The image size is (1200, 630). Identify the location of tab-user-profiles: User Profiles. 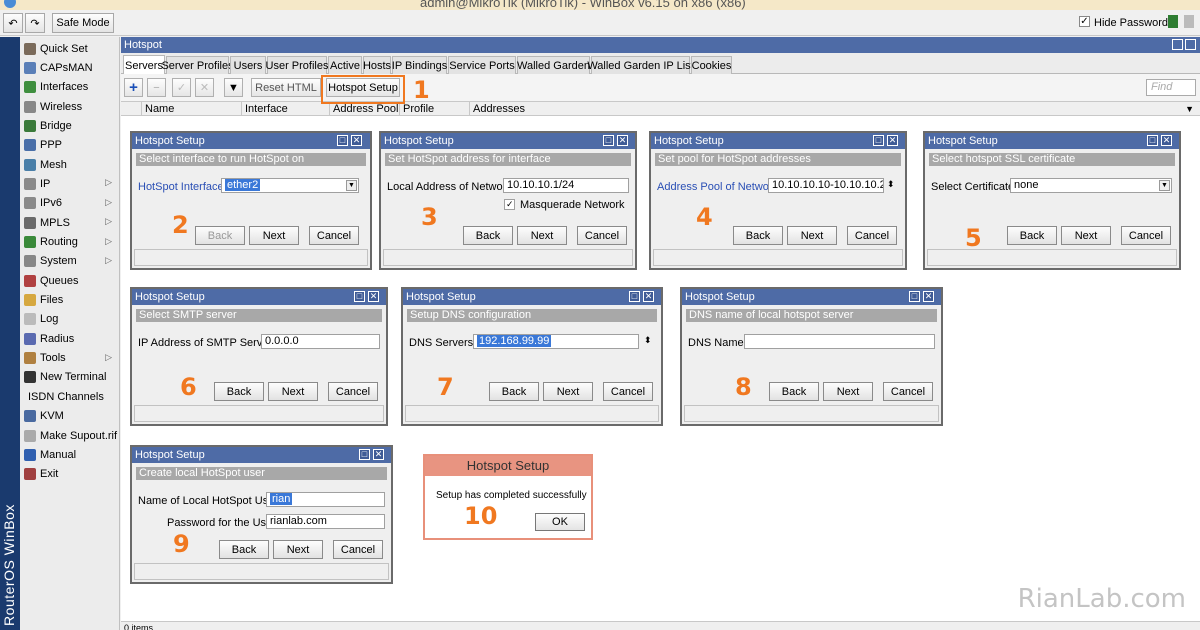
(297, 65).